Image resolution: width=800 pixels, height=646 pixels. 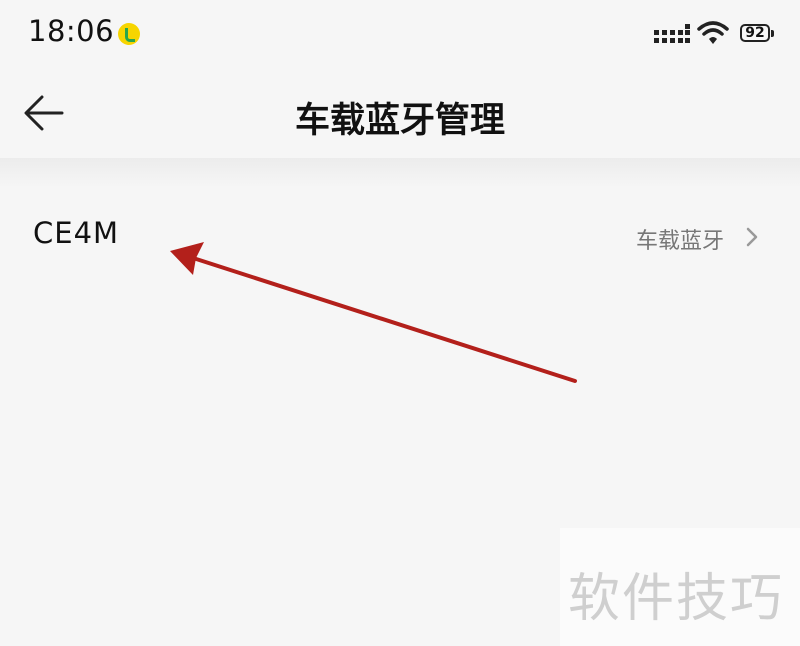 I want to click on watermark-text: 软件技巧, so click(x=676, y=599).